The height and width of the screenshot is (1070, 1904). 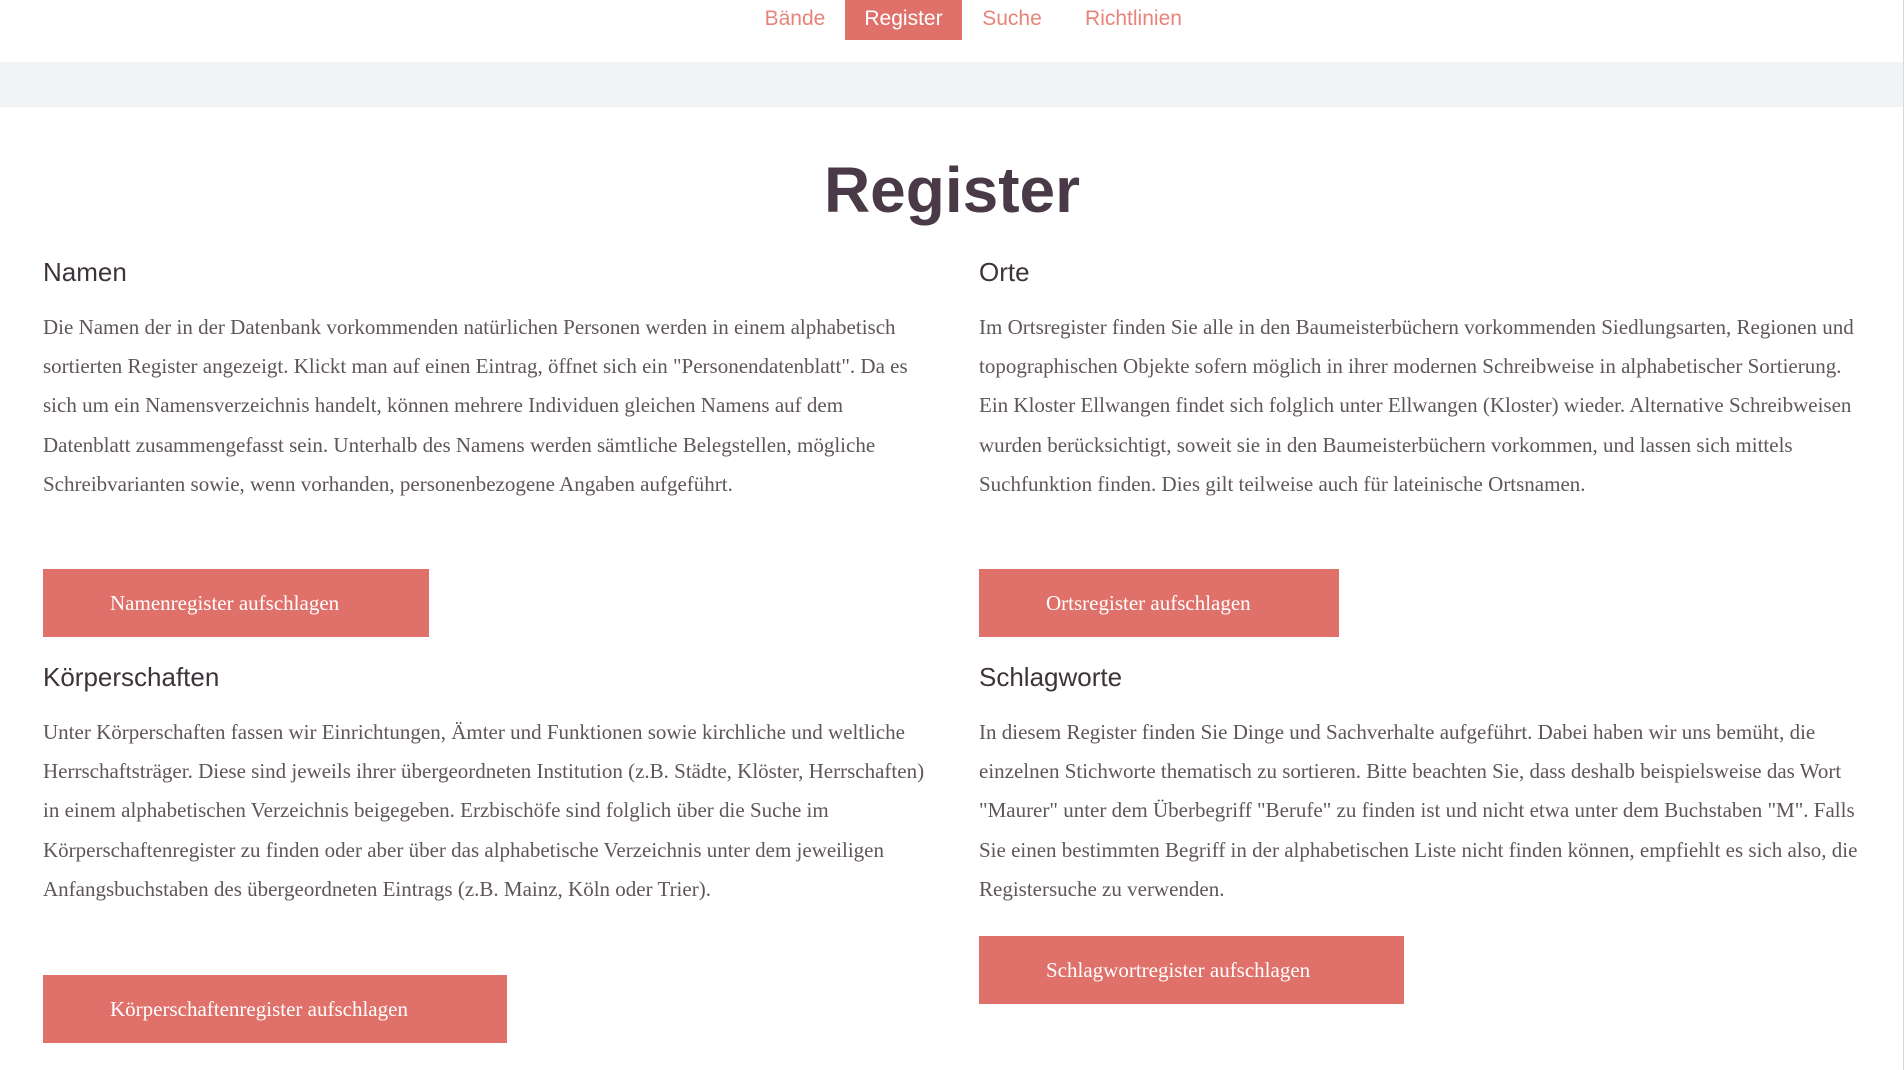 I want to click on nav-item-richtlinien: Richtlinien, so click(x=1133, y=20).